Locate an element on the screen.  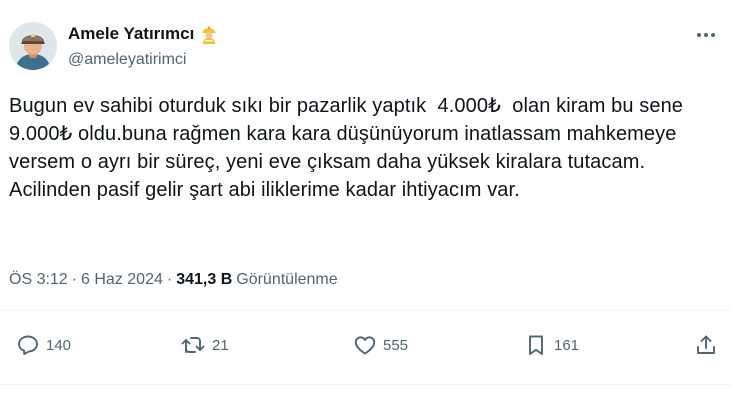
avatar is located at coordinates (33, 46).